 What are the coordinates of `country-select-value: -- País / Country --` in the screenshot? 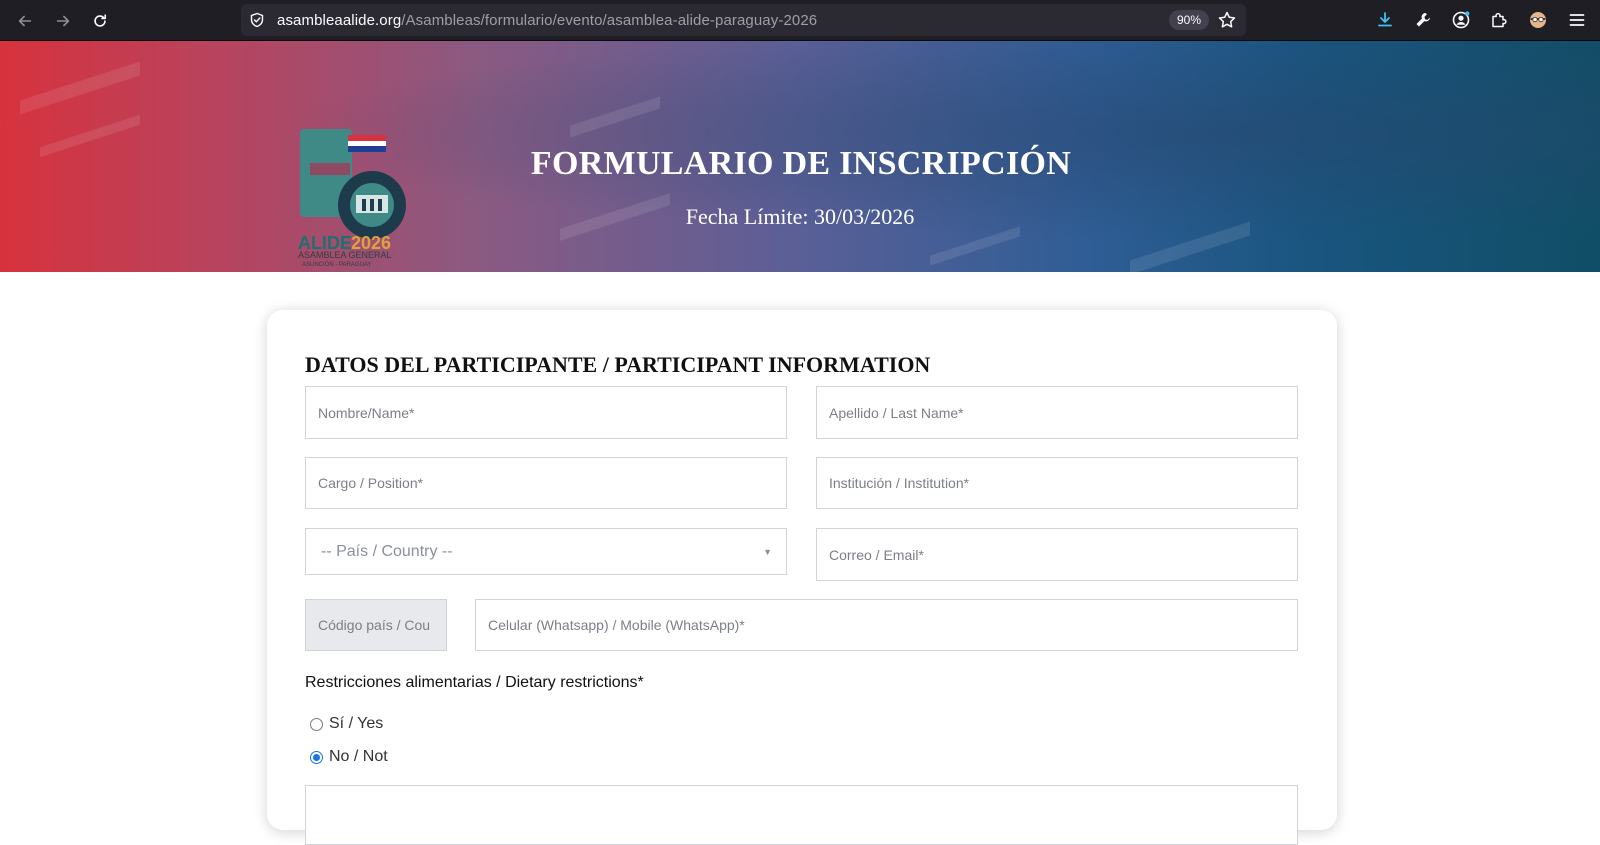 It's located at (387, 551).